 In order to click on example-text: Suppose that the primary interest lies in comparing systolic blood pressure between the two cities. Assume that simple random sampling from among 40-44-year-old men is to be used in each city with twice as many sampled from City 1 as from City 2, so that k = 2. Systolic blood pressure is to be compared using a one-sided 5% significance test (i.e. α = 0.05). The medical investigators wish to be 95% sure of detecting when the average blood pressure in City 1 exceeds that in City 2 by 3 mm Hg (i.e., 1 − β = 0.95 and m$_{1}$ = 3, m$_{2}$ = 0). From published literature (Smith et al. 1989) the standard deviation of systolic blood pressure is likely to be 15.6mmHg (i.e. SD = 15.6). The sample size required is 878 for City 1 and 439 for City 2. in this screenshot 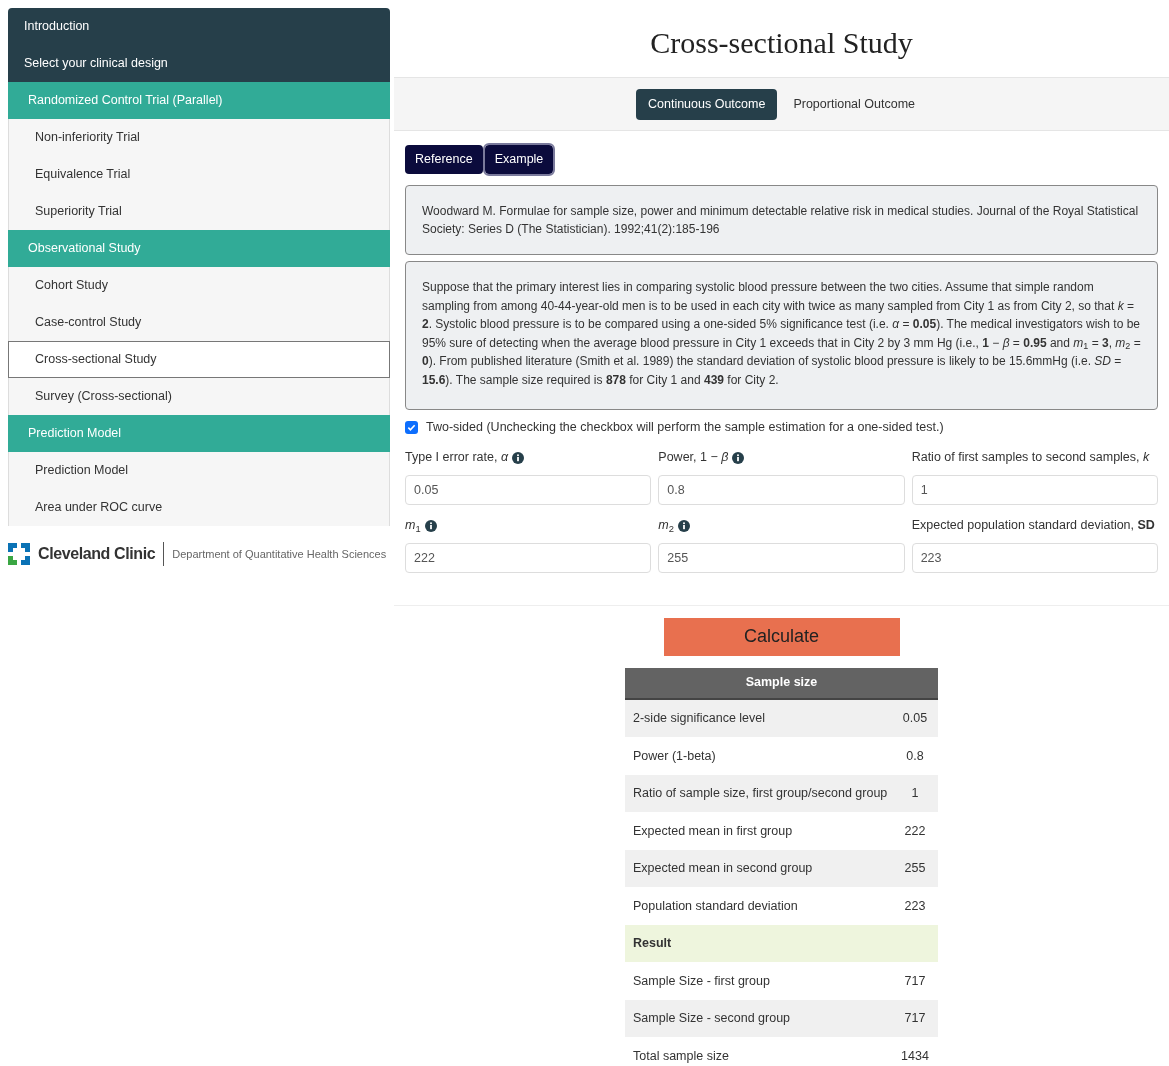, I will do `click(781, 335)`.